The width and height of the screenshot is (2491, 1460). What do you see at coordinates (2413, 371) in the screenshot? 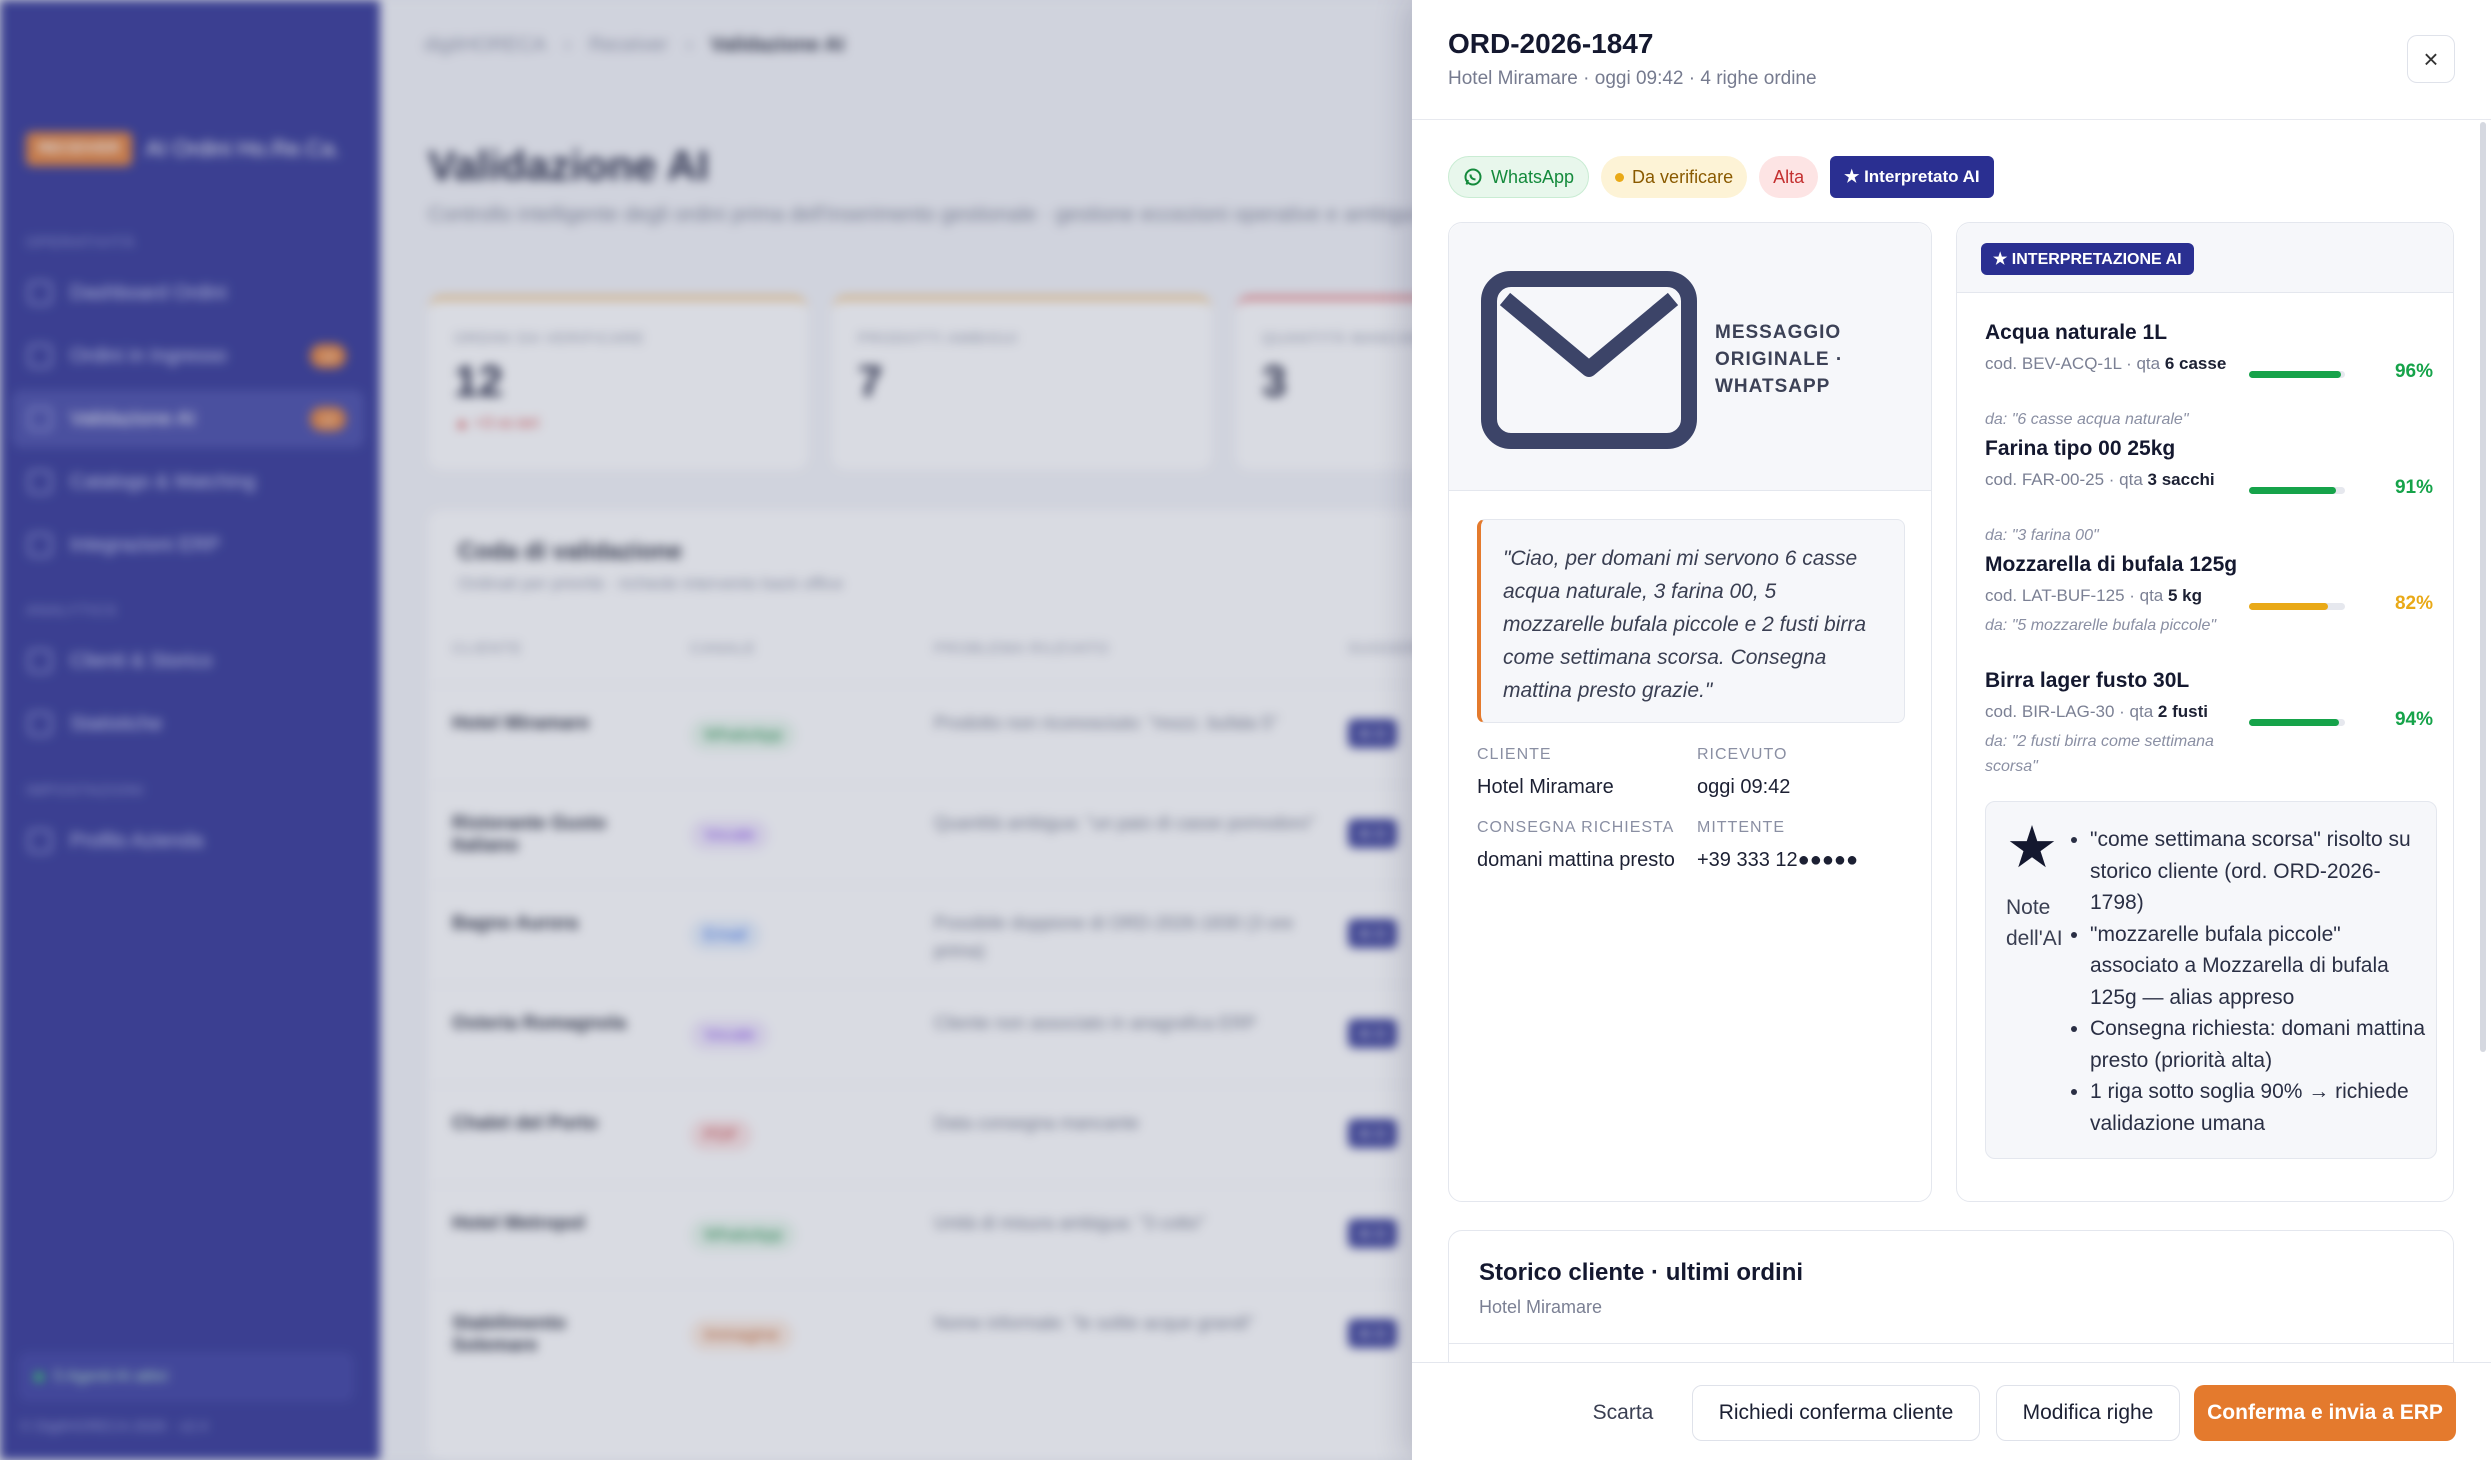
I see `confidence-percent: 96%` at bounding box center [2413, 371].